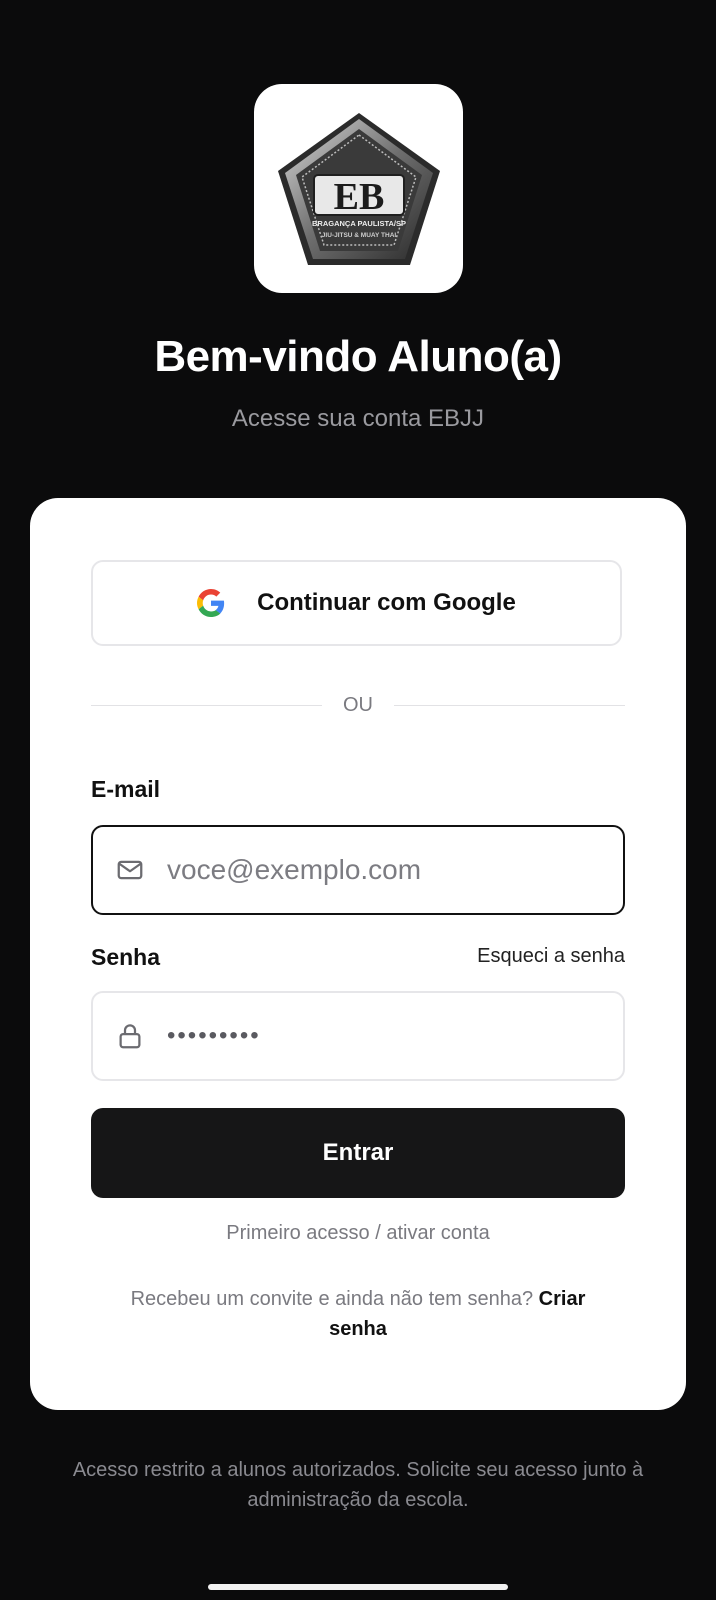  What do you see at coordinates (358, 706) in the screenshot?
I see `or-divider: OU` at bounding box center [358, 706].